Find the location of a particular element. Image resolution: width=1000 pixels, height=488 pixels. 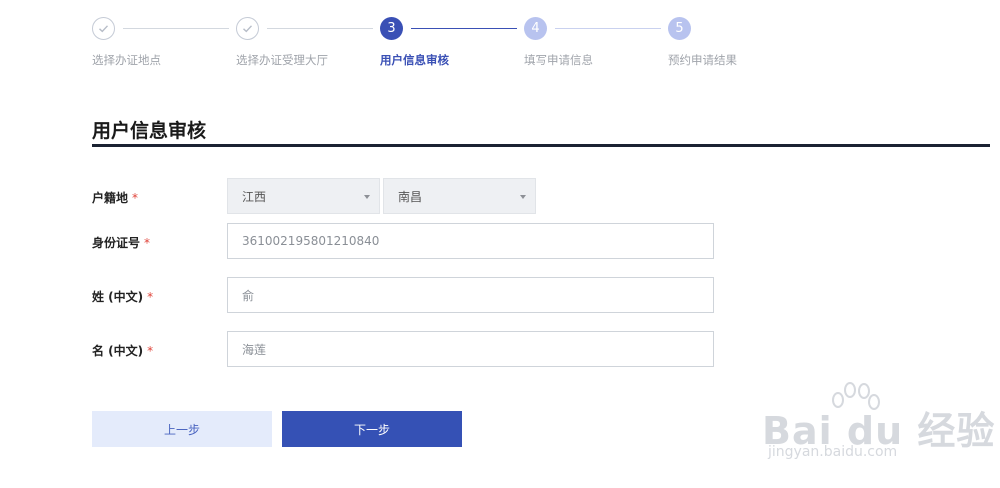

given-name-label-text: 名 (中文) is located at coordinates (118, 351).